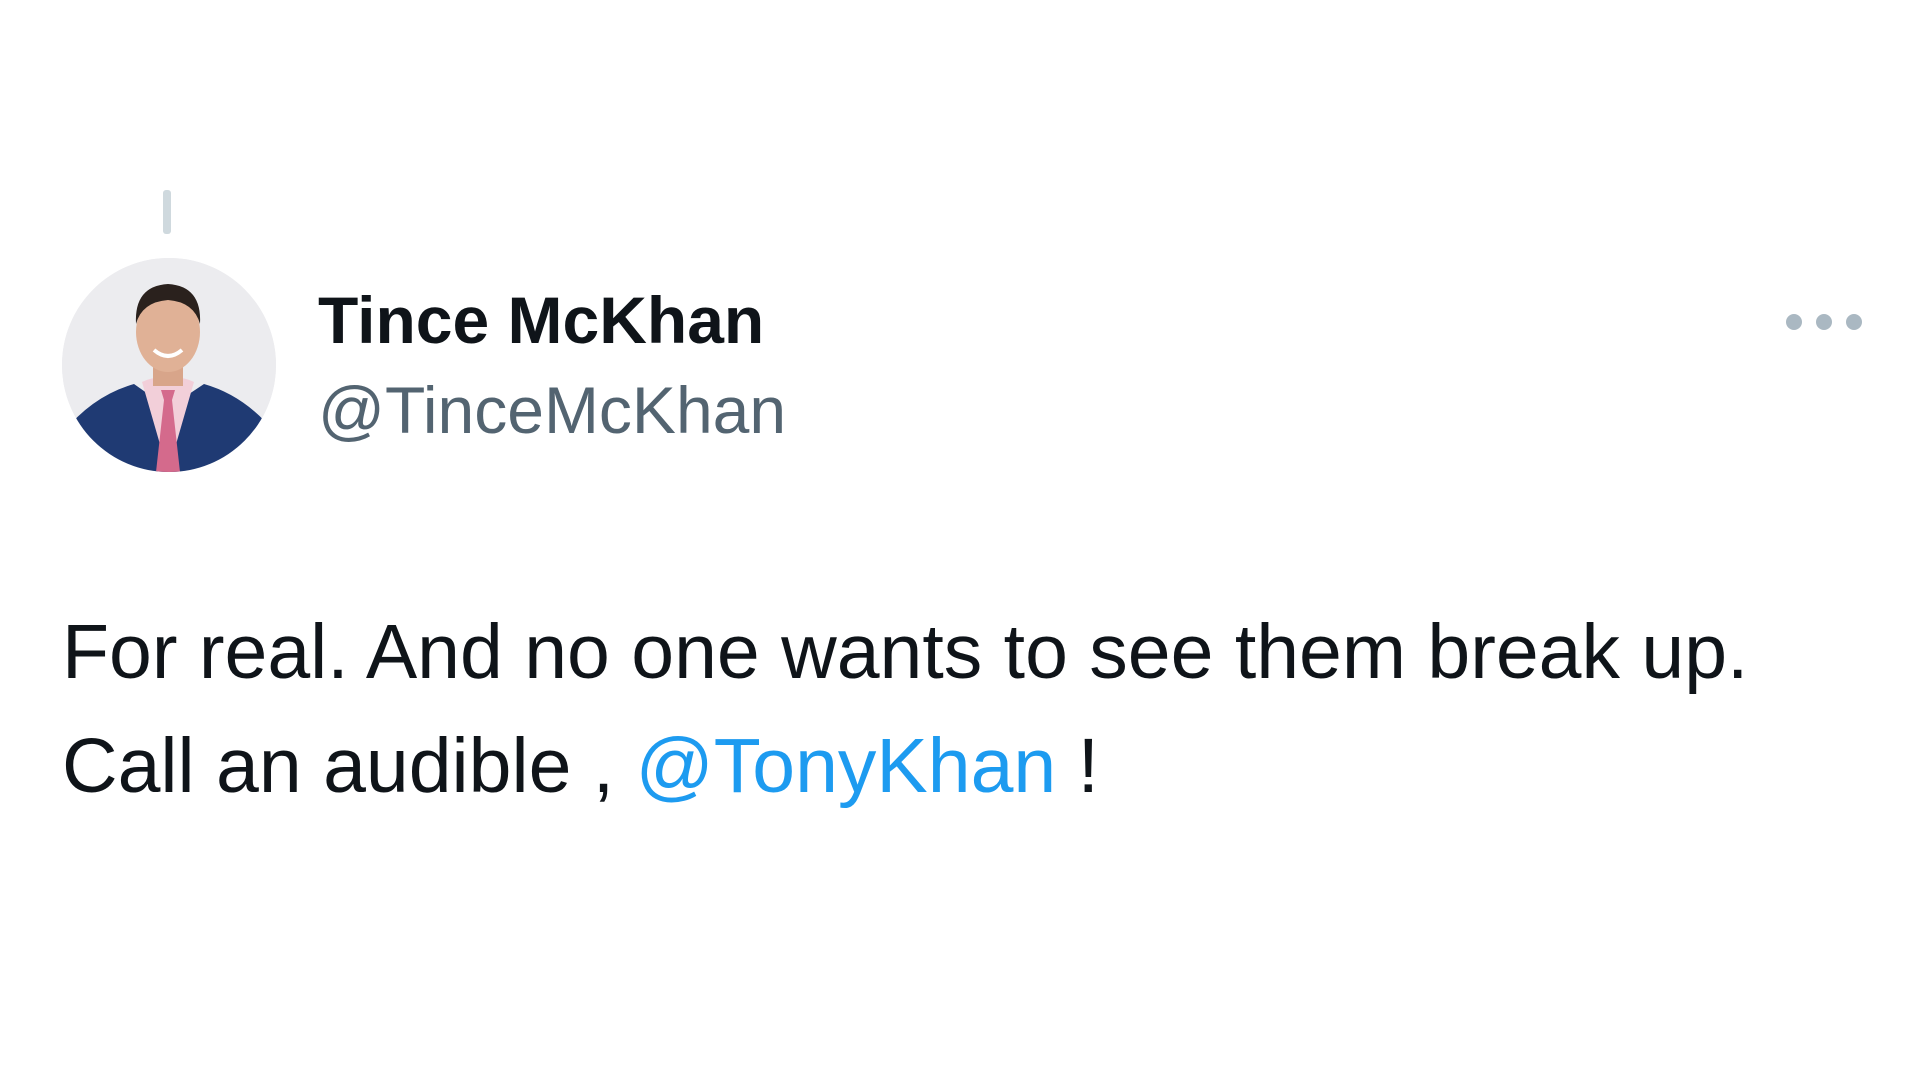  I want to click on profile-photo-icon, so click(169, 365).